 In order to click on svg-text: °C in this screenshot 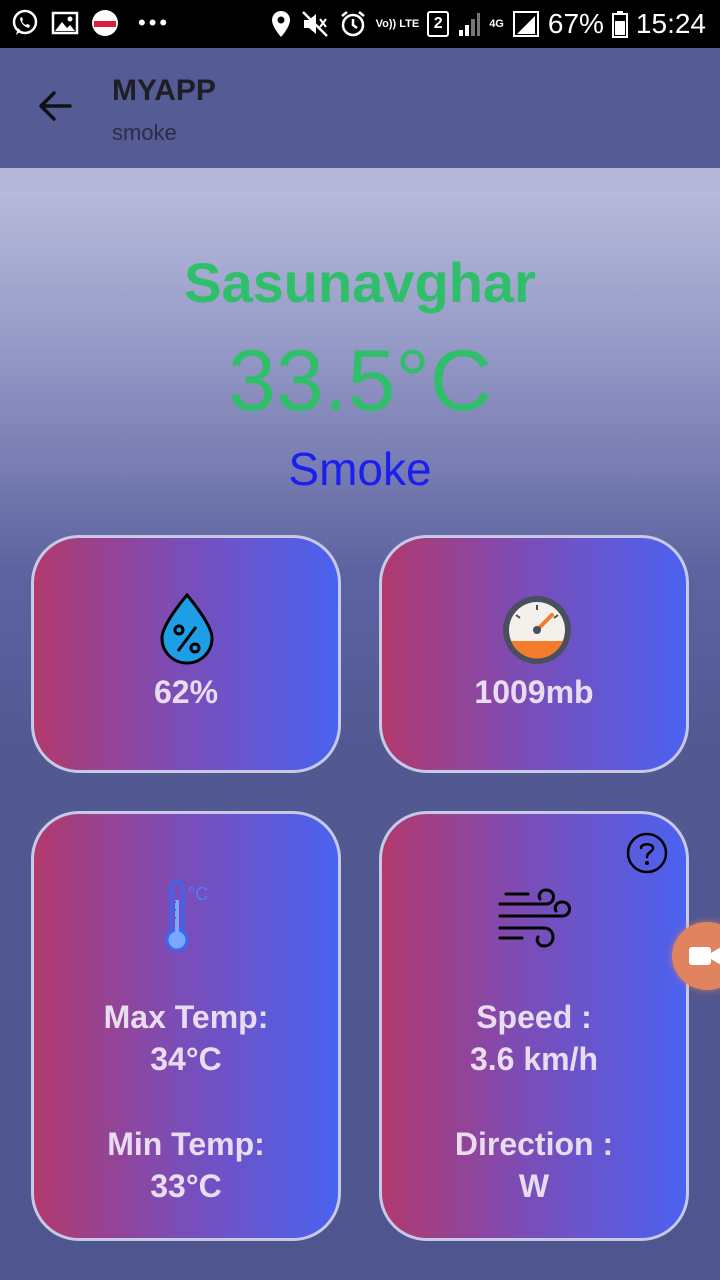, I will do `click(198, 894)`.